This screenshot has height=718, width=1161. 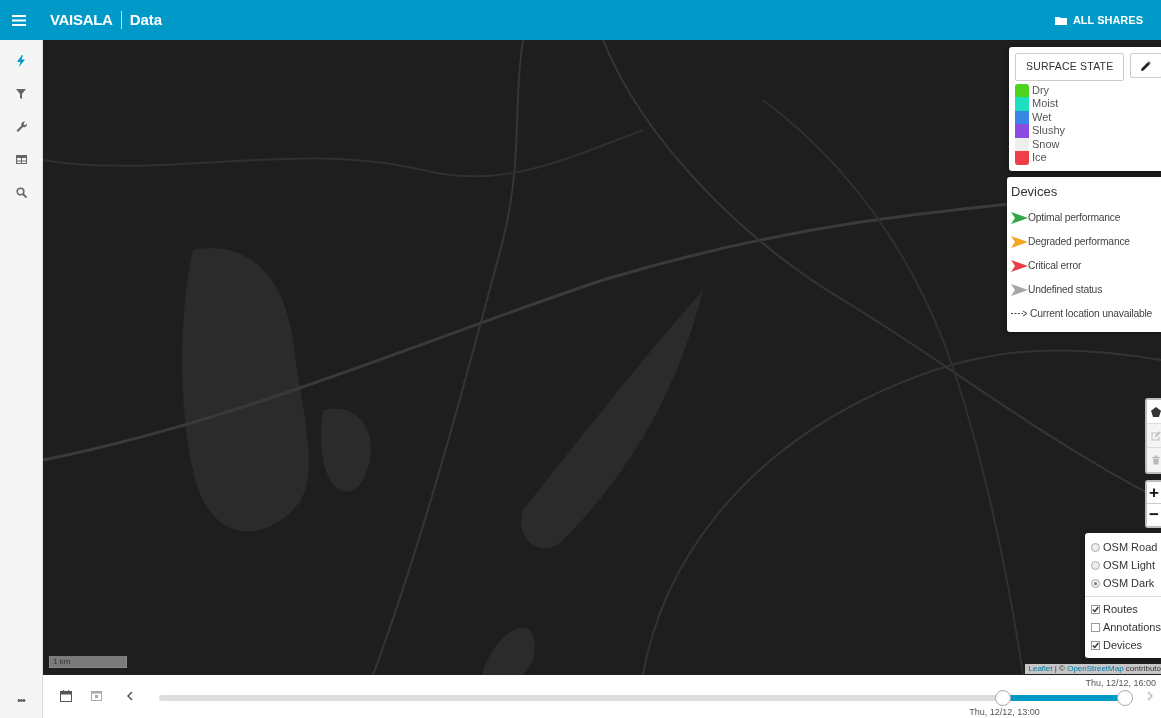 I want to click on range-start-handle, so click(x=1003, y=698).